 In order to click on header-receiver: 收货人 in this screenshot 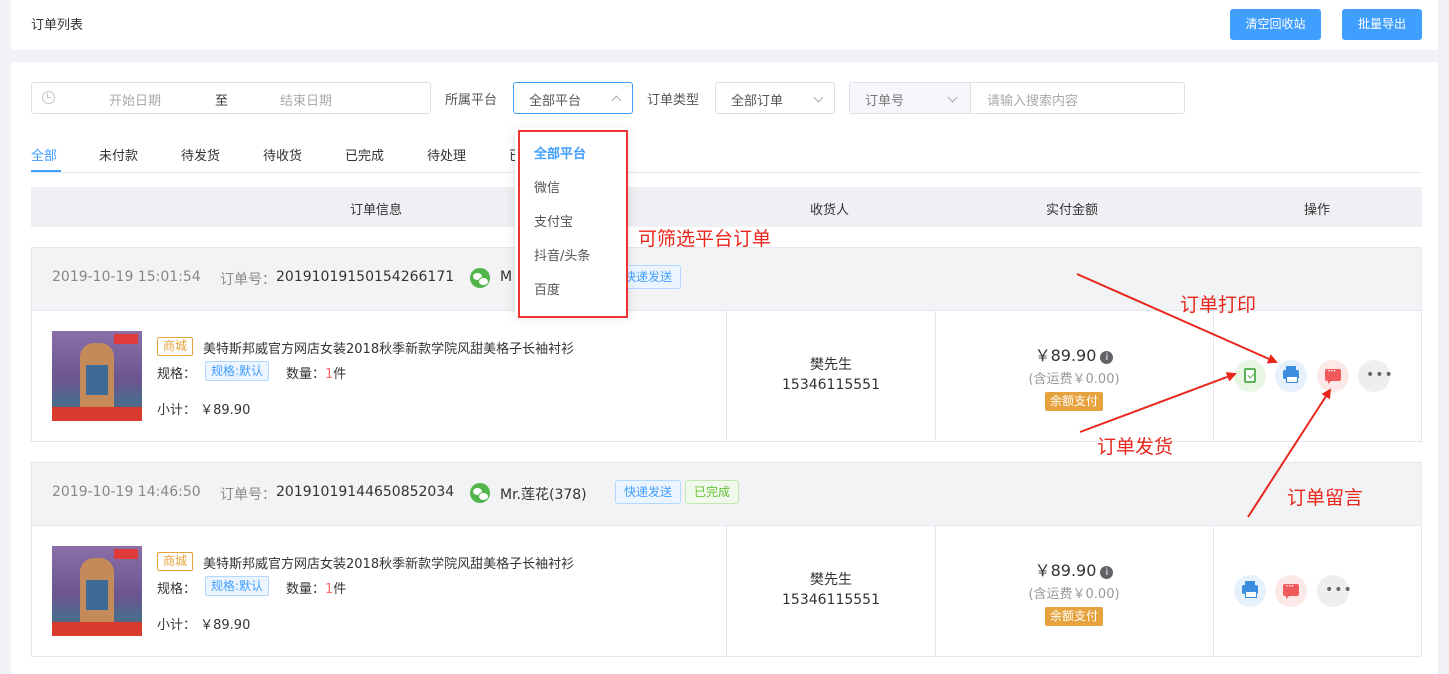, I will do `click(830, 210)`.